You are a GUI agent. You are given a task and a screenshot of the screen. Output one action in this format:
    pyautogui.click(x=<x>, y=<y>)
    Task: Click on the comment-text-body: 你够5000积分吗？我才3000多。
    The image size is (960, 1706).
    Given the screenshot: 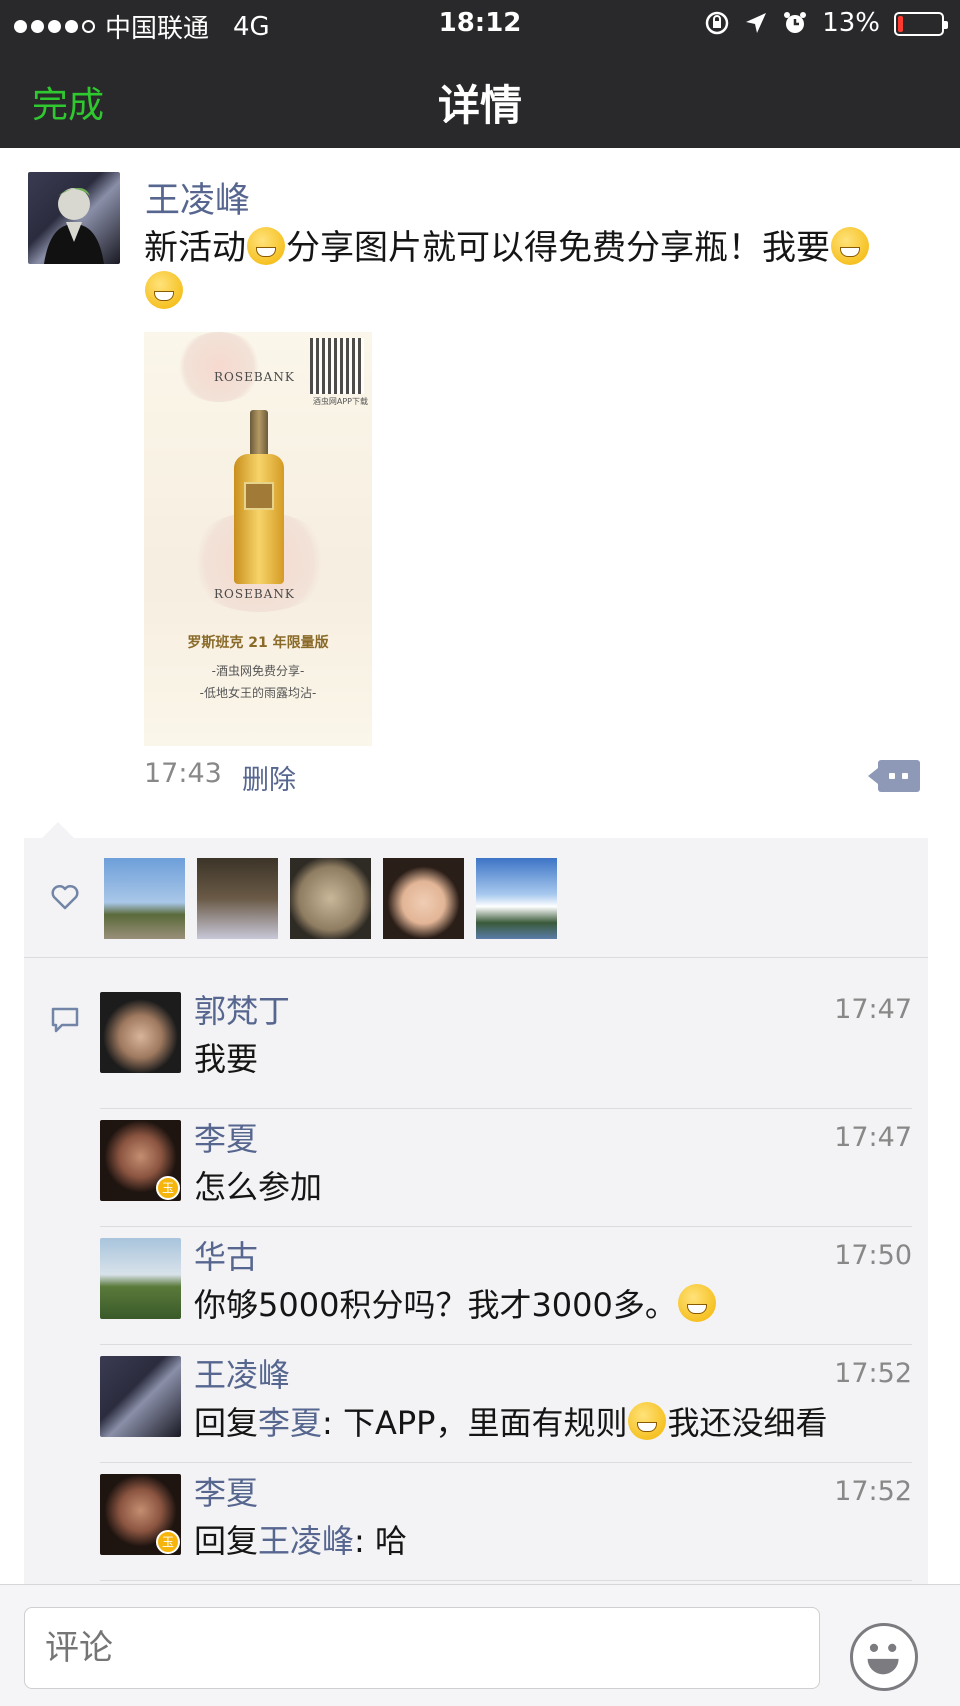 What is the action you would take?
    pyautogui.click(x=435, y=1305)
    